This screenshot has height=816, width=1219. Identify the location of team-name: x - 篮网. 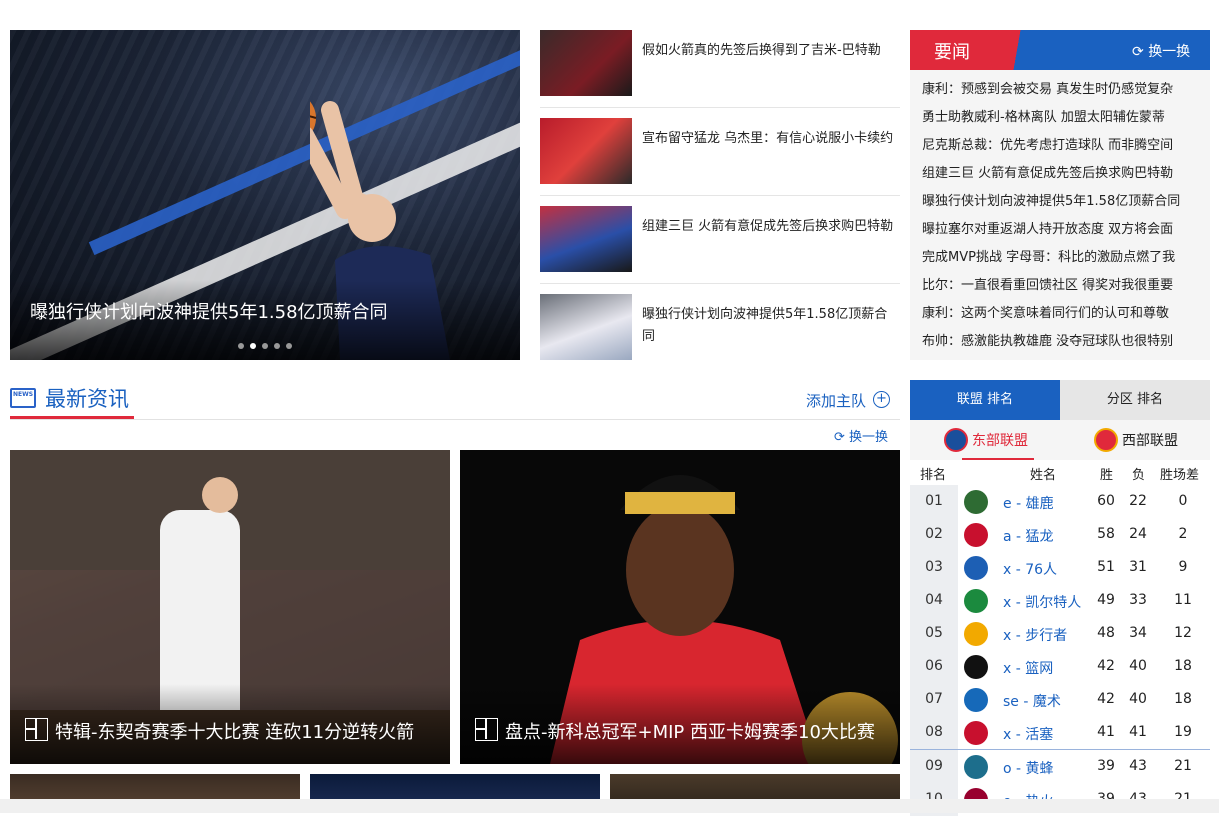
(1028, 668).